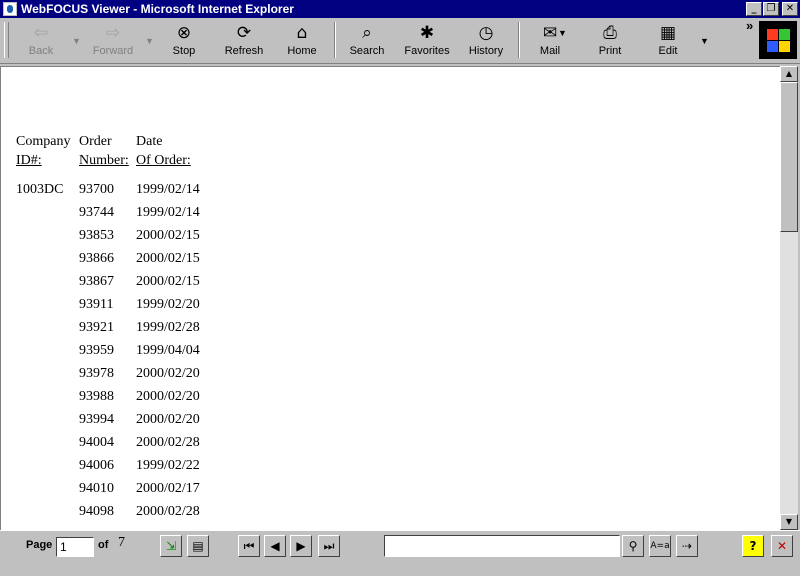 This screenshot has height=576, width=800. What do you see at coordinates (168, 304) in the screenshot?
I see `order-date: 1999/02/20` at bounding box center [168, 304].